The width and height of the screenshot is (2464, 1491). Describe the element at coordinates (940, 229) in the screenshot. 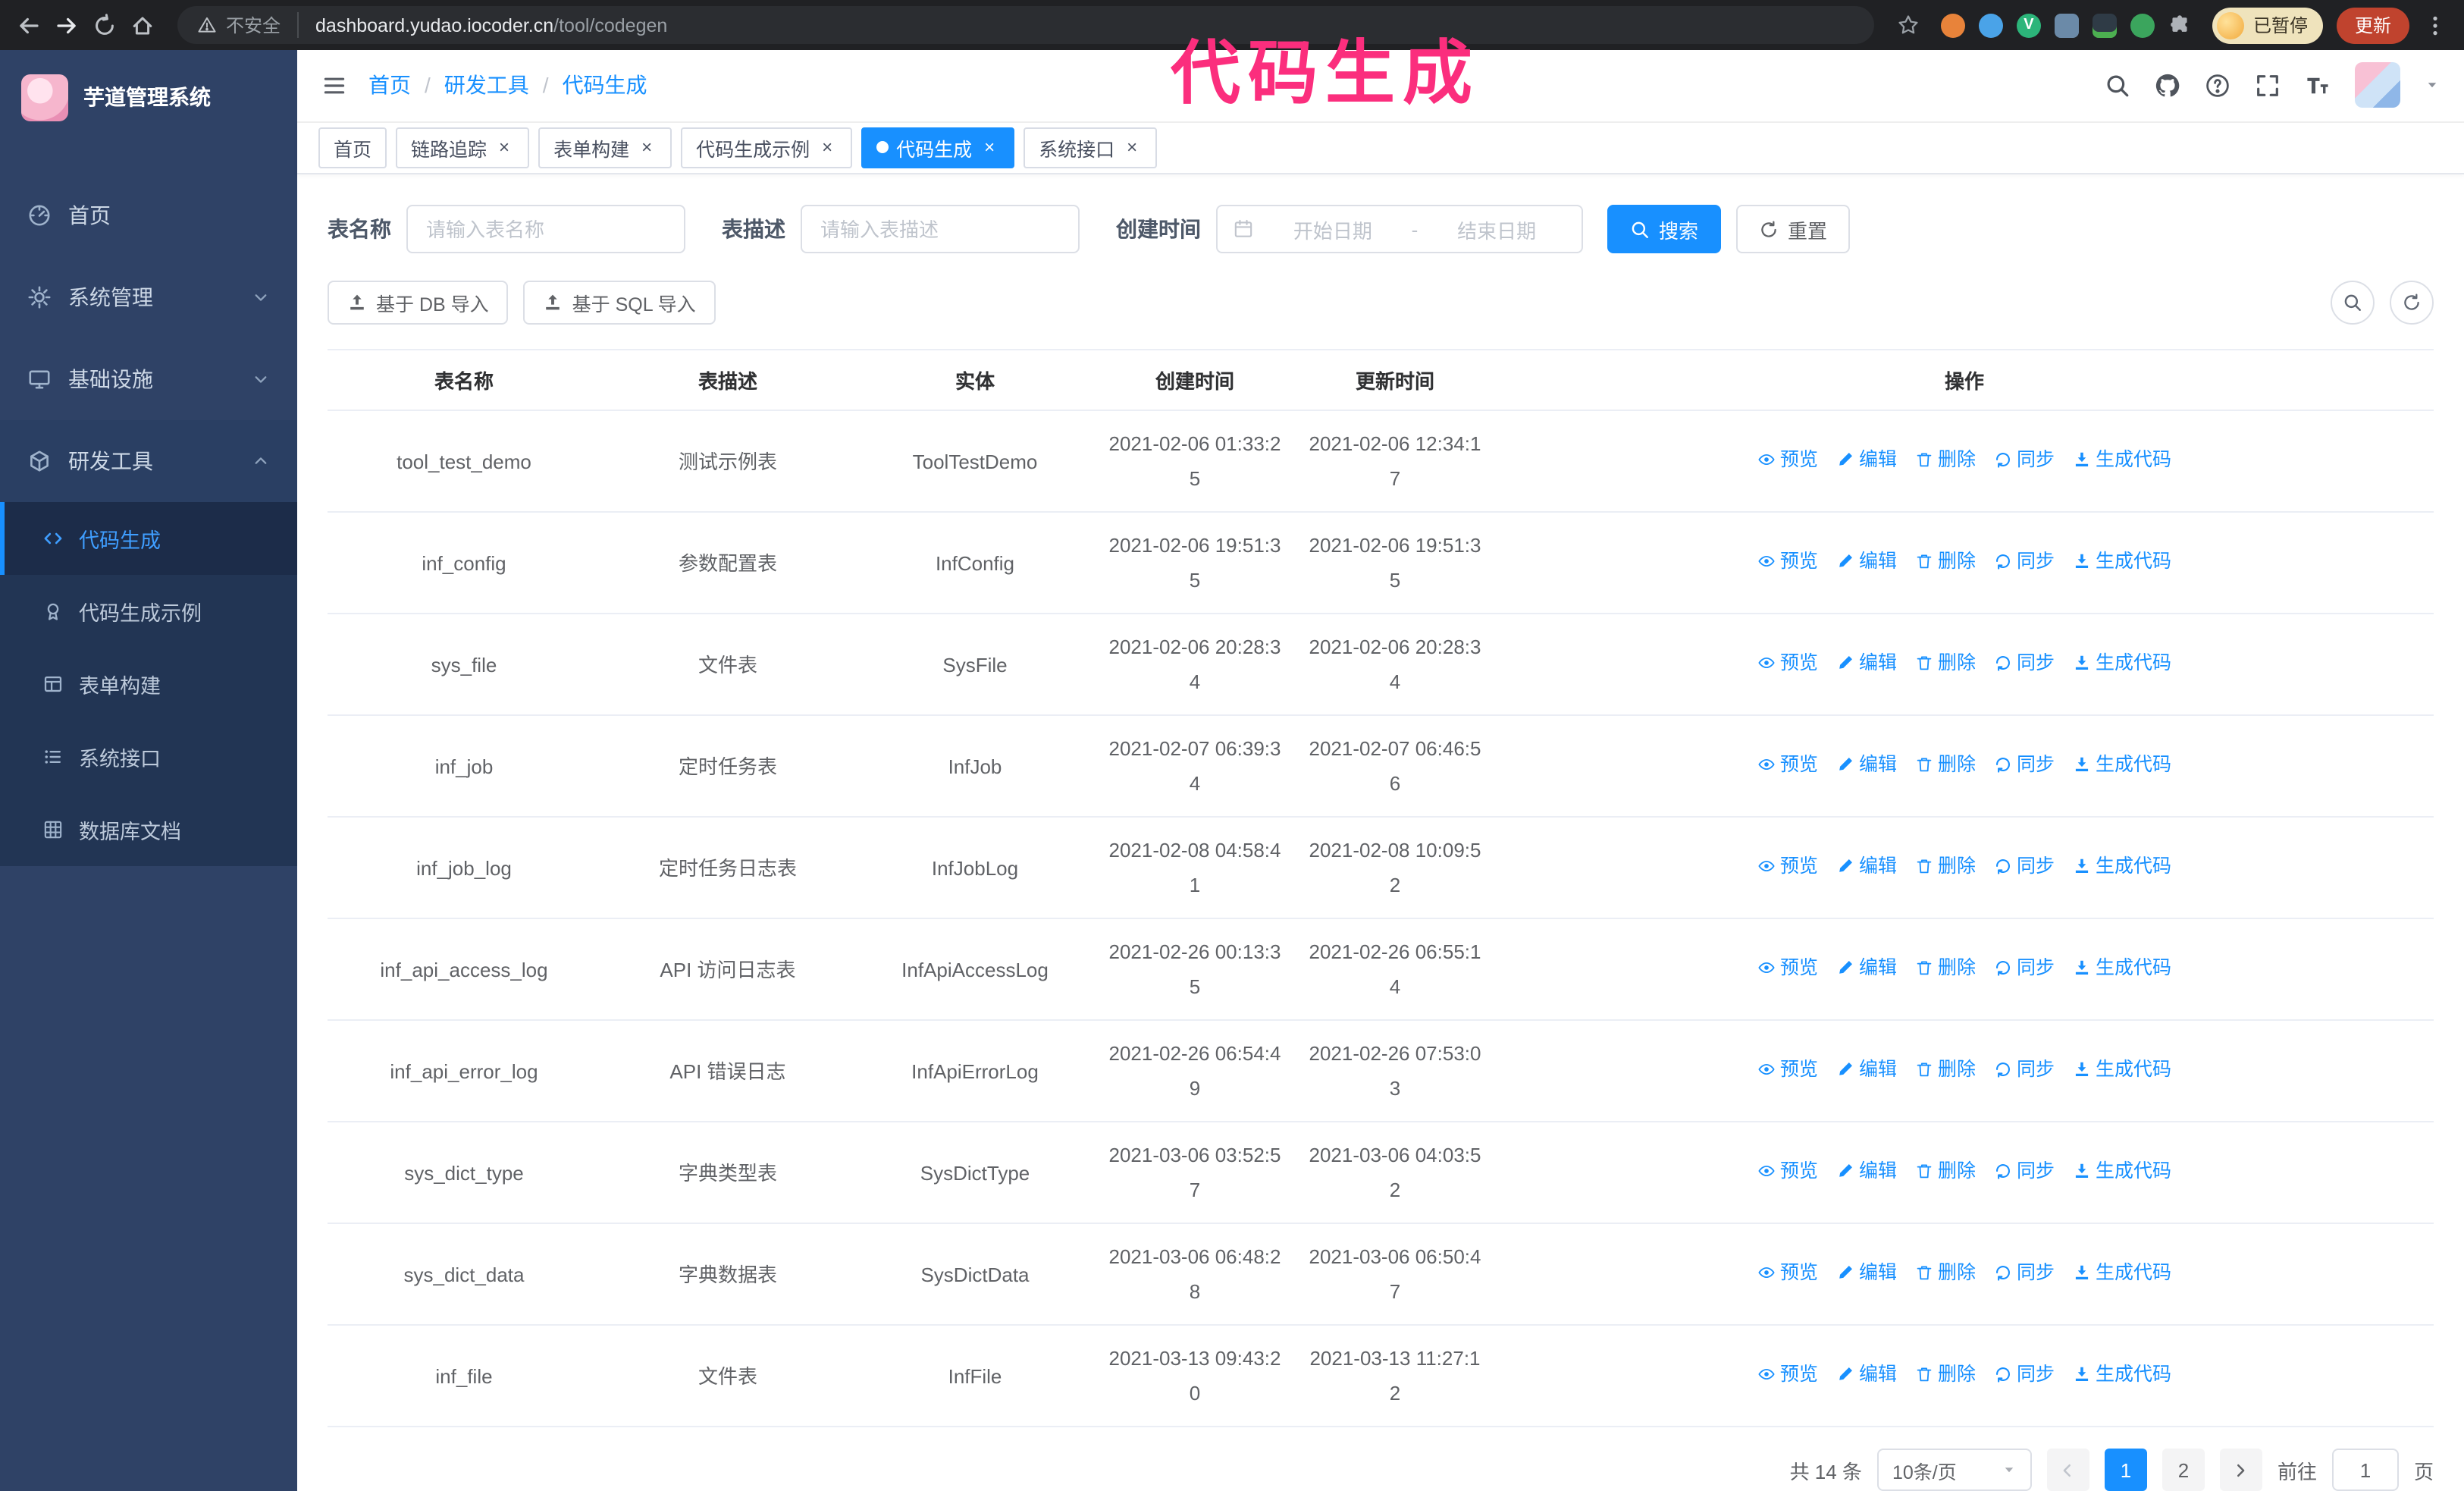

I see `table-desc-input` at that location.